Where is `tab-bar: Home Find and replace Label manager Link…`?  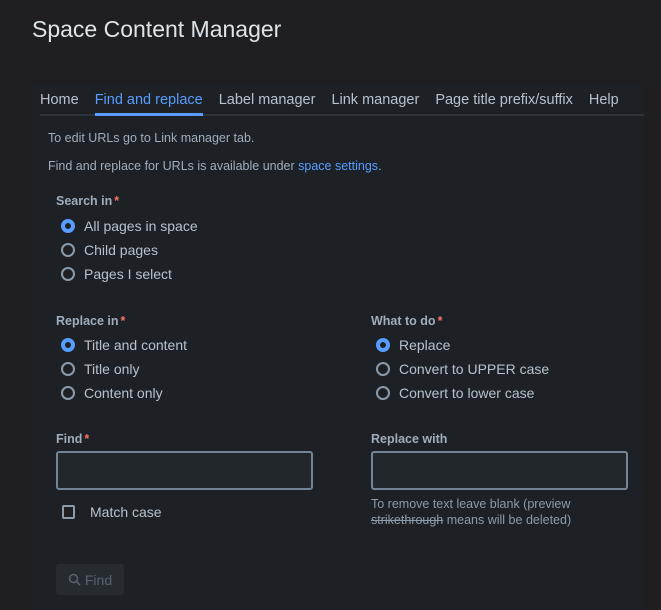 tab-bar: Home Find and replace Label manager Link… is located at coordinates (342, 104).